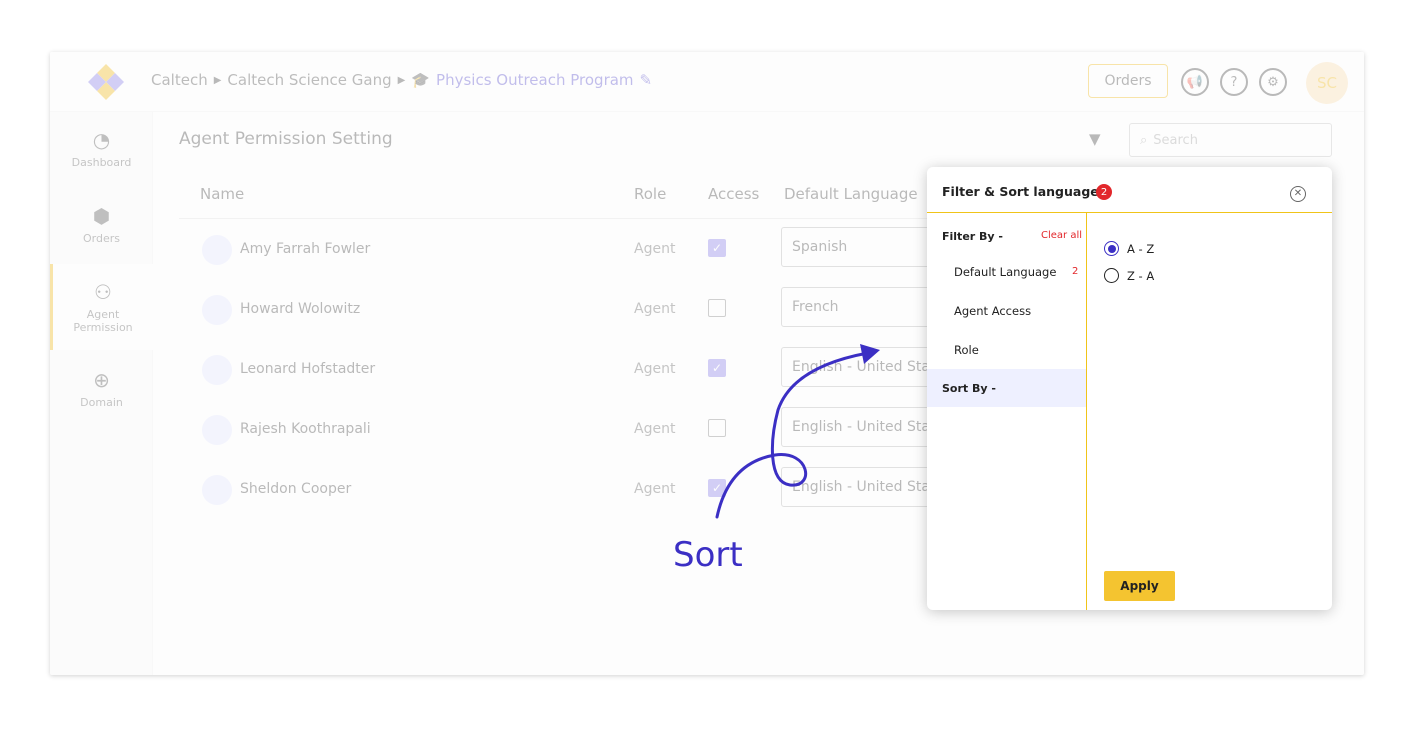  What do you see at coordinates (535, 80) in the screenshot?
I see `breadcrumb-program: Physics Outreach Program` at bounding box center [535, 80].